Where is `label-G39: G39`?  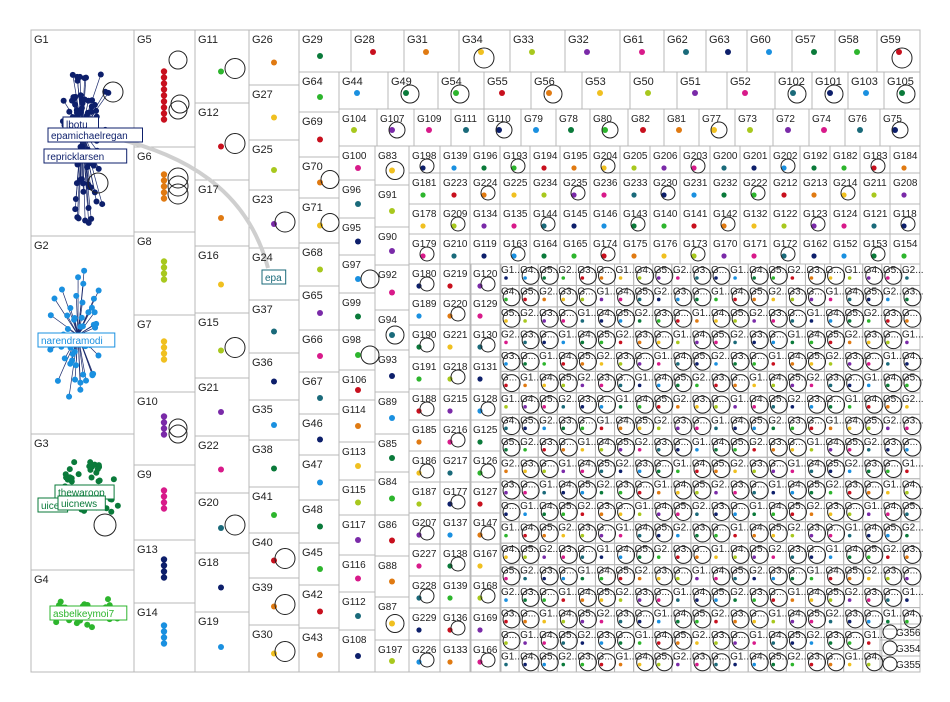
label-G39: G39 is located at coordinates (262, 588).